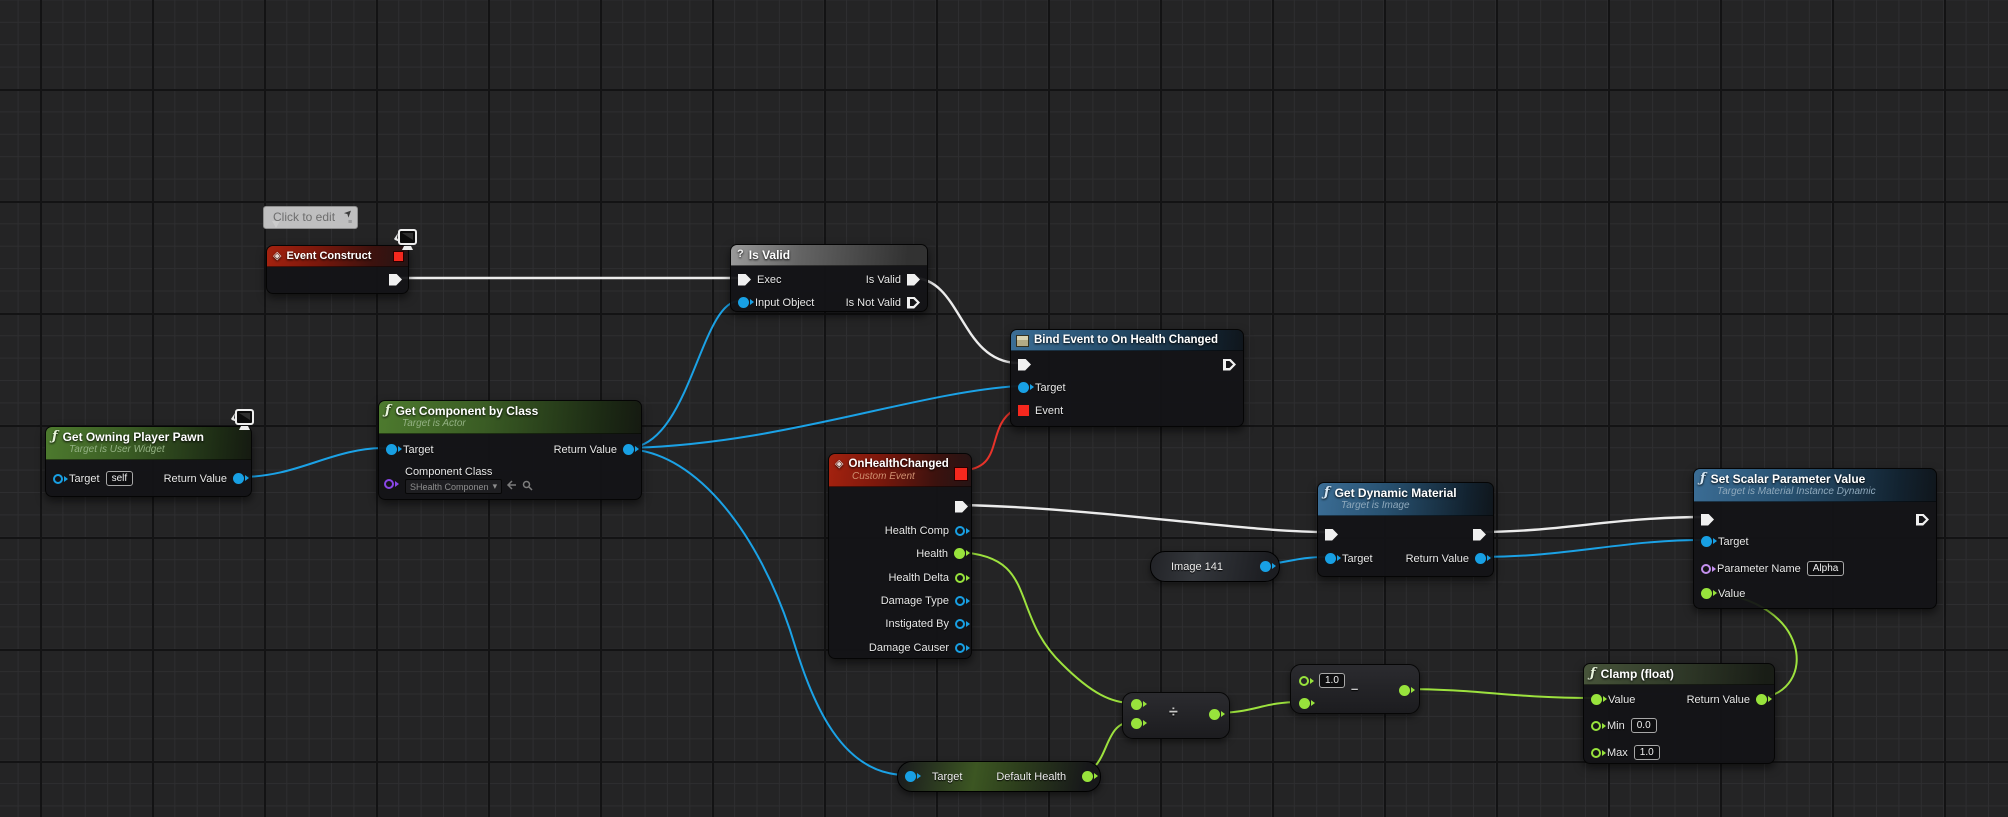  Describe the element at coordinates (467, 411) in the screenshot. I see `node-title: Get Component by Class` at that location.